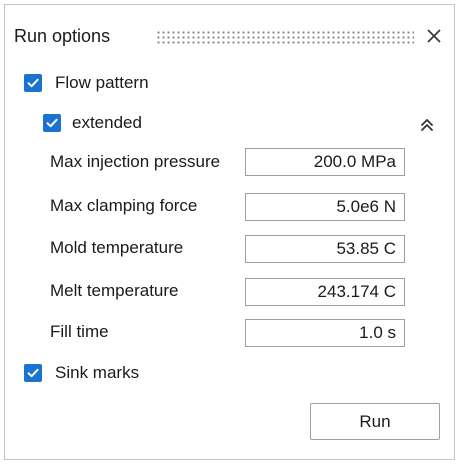  What do you see at coordinates (325, 249) in the screenshot?
I see `mold-temperature-input` at bounding box center [325, 249].